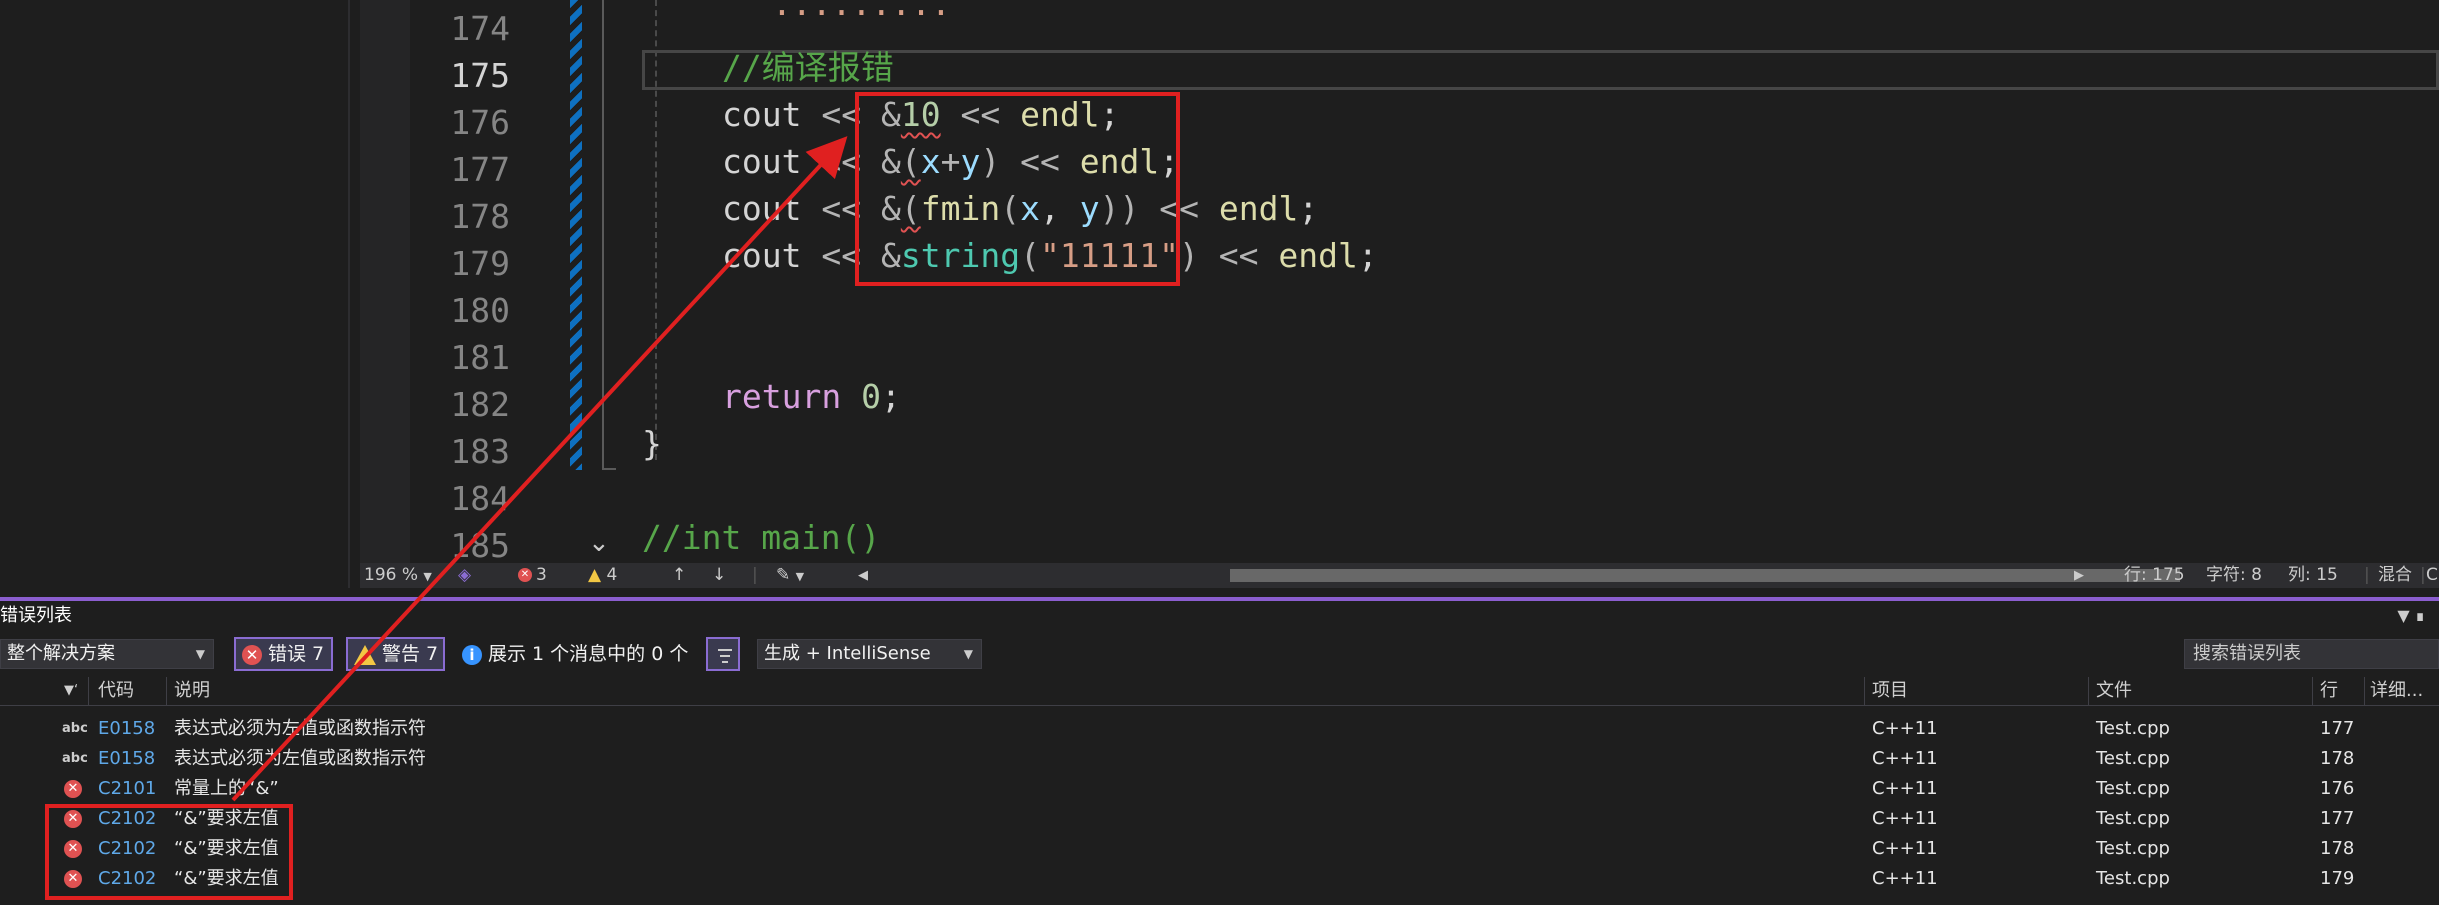 This screenshot has height=905, width=2439. Describe the element at coordinates (863, 575) in the screenshot. I see `scroll-left-icon: ◀` at that location.